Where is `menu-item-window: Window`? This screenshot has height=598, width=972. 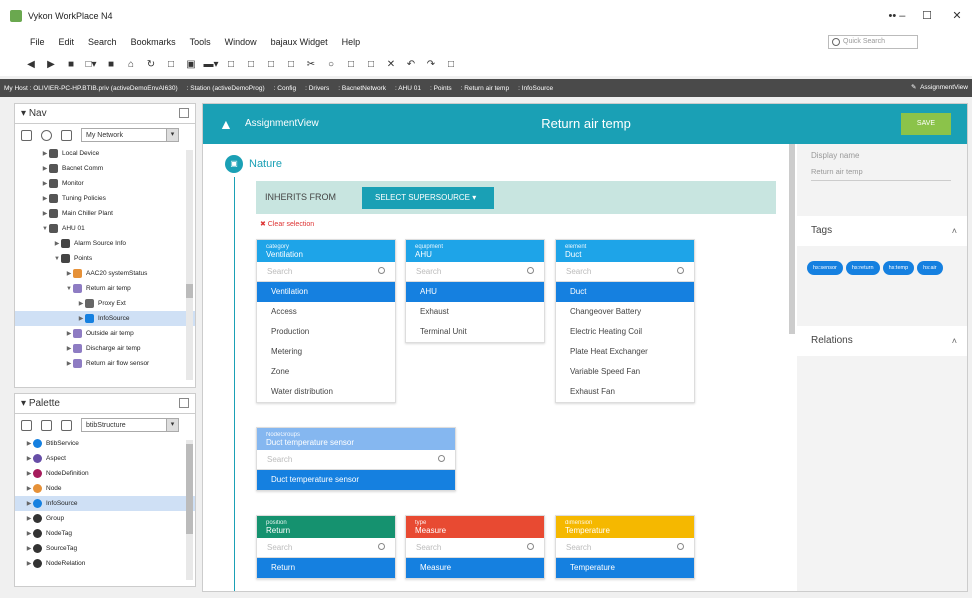 menu-item-window: Window is located at coordinates (241, 42).